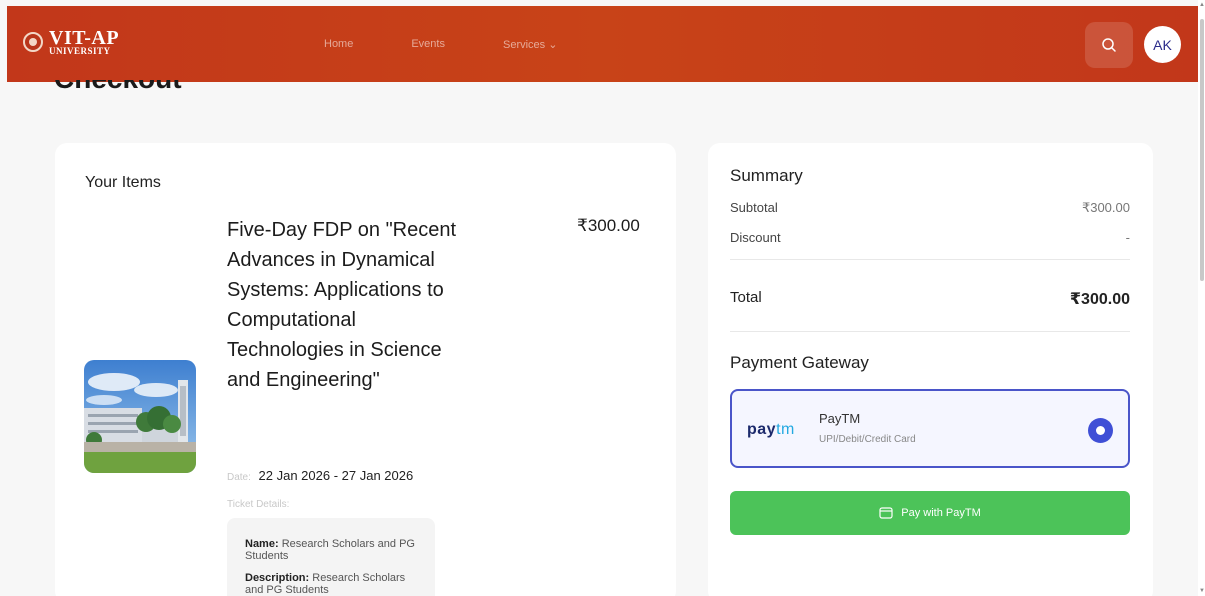  What do you see at coordinates (530, 44) in the screenshot?
I see `nav-services: Services ⌄` at bounding box center [530, 44].